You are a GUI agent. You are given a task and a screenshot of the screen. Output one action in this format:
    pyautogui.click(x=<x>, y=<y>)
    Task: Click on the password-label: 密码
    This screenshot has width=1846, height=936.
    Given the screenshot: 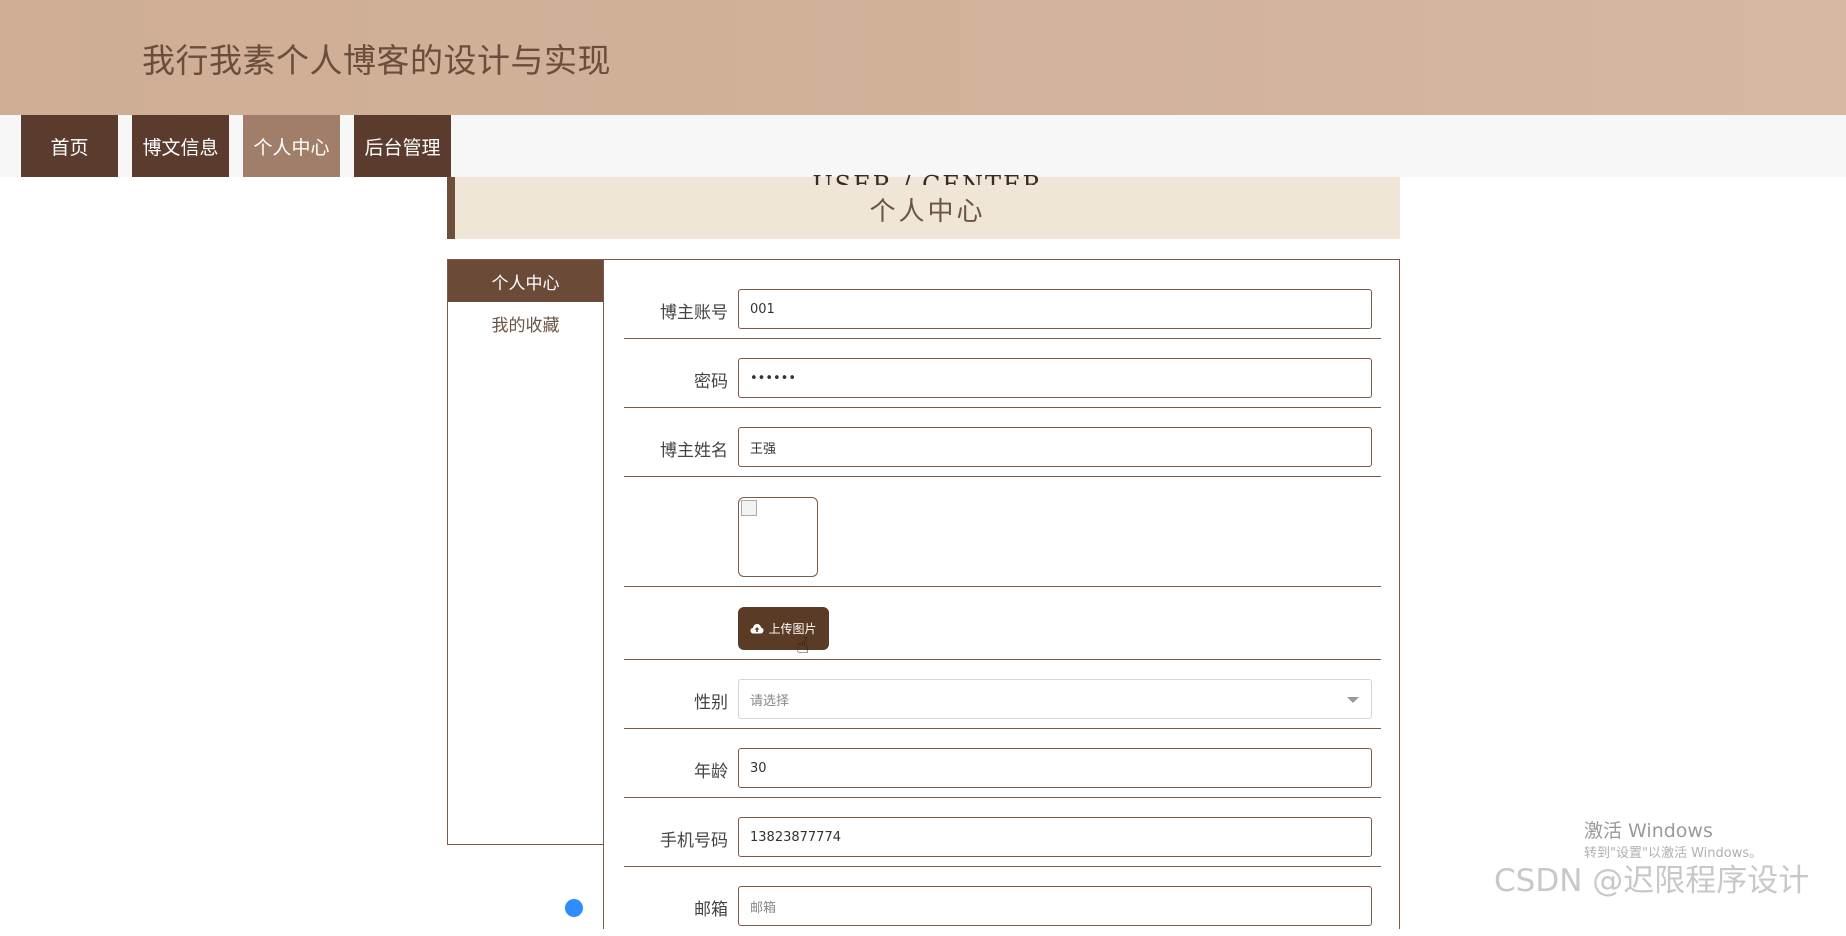 What is the action you would take?
    pyautogui.click(x=711, y=382)
    